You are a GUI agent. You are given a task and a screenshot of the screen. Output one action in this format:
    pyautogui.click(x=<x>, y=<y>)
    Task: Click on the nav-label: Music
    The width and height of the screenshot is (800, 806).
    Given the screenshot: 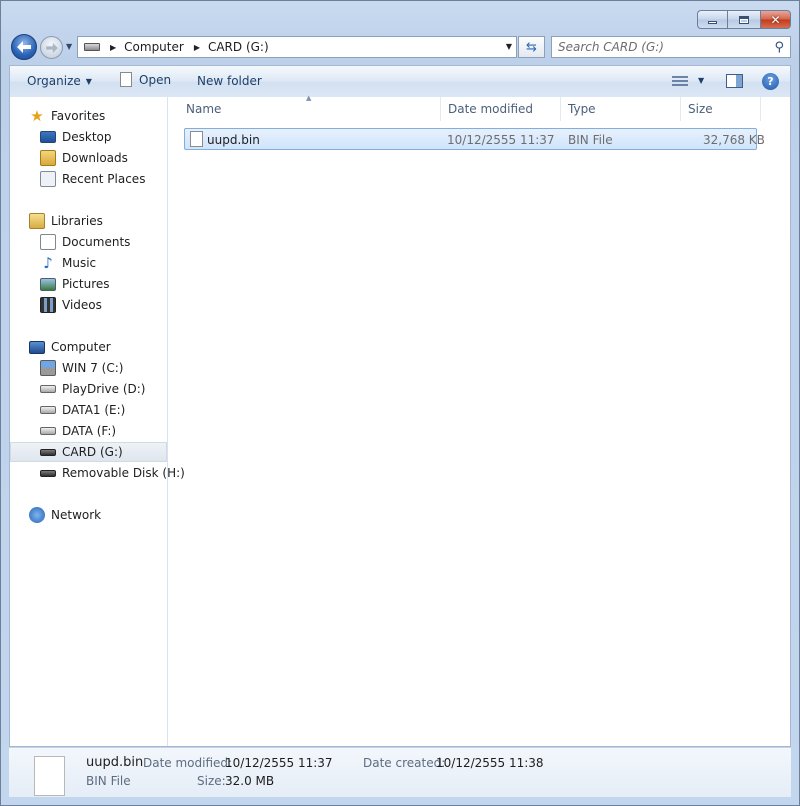 What is the action you would take?
    pyautogui.click(x=79, y=263)
    